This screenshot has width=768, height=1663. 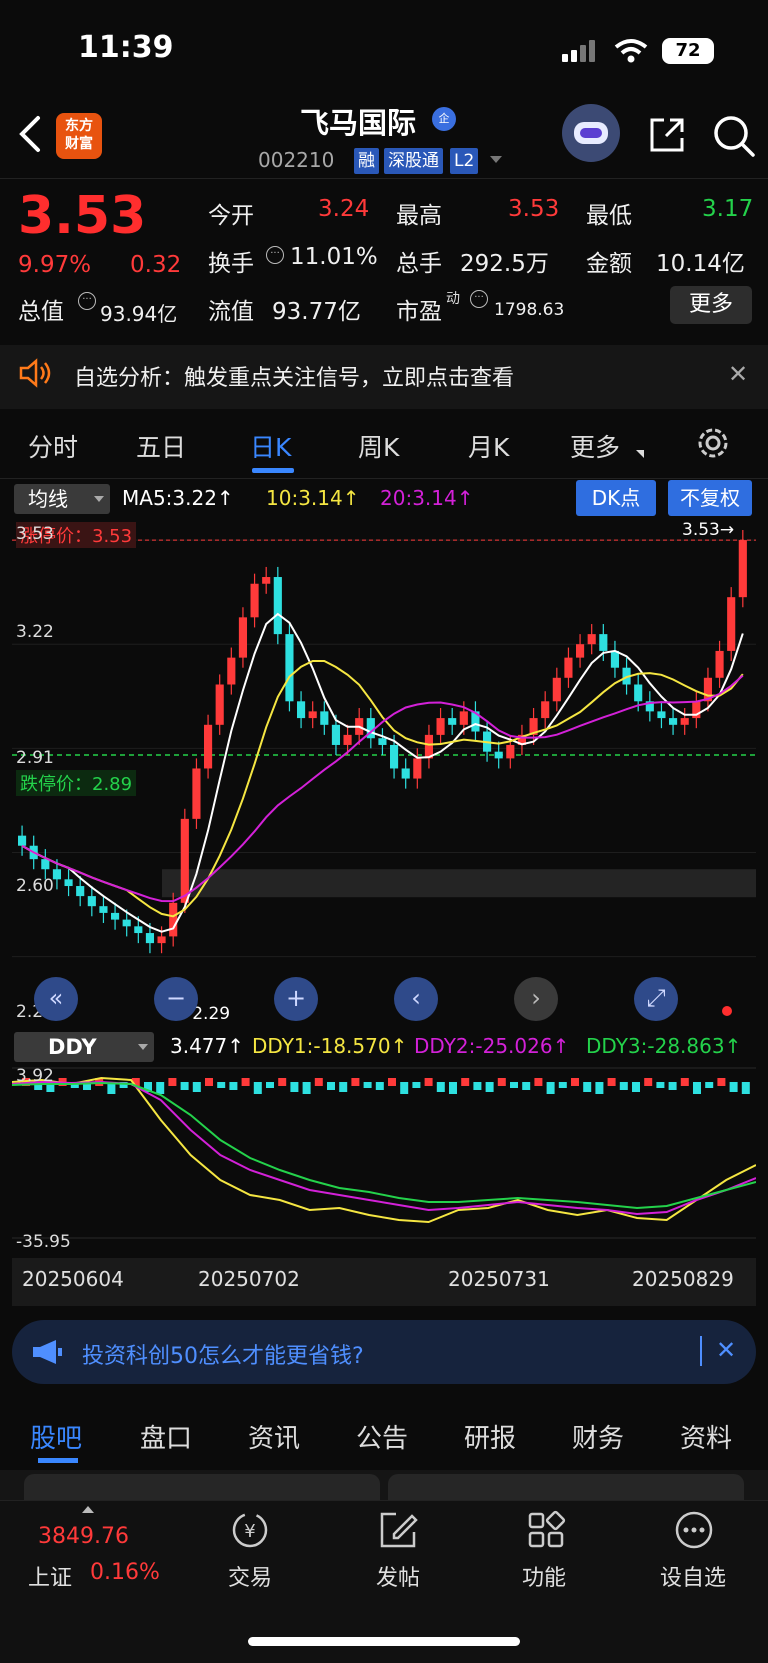 I want to click on tag-margin: 融, so click(x=366, y=161).